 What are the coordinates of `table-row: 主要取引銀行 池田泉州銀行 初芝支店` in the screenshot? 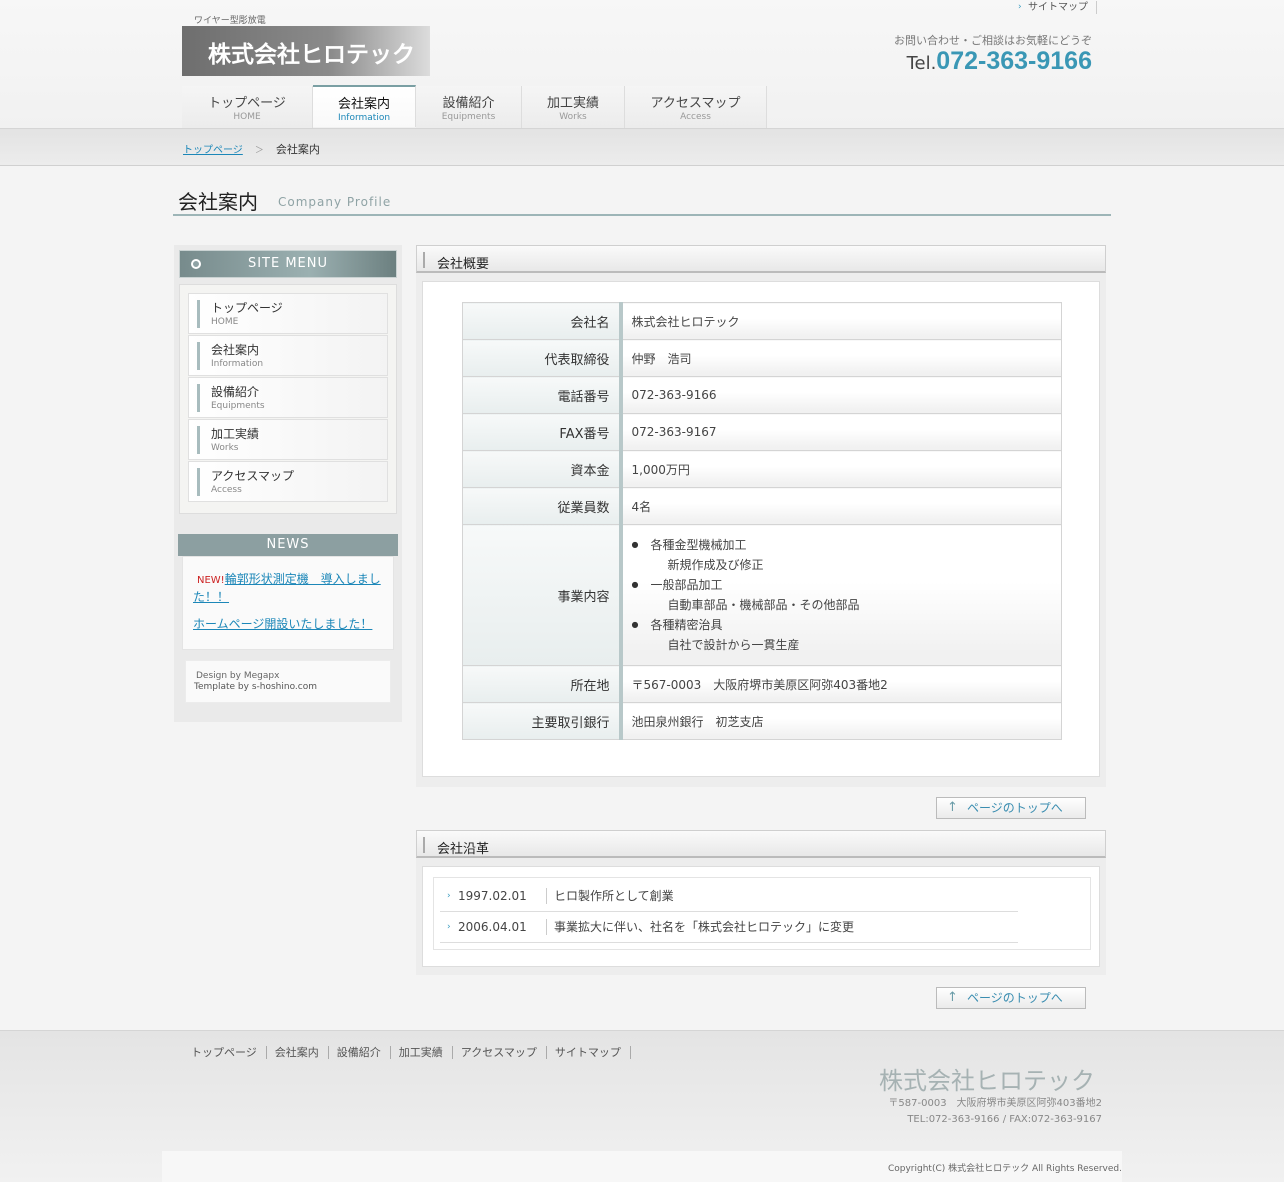 It's located at (762, 721).